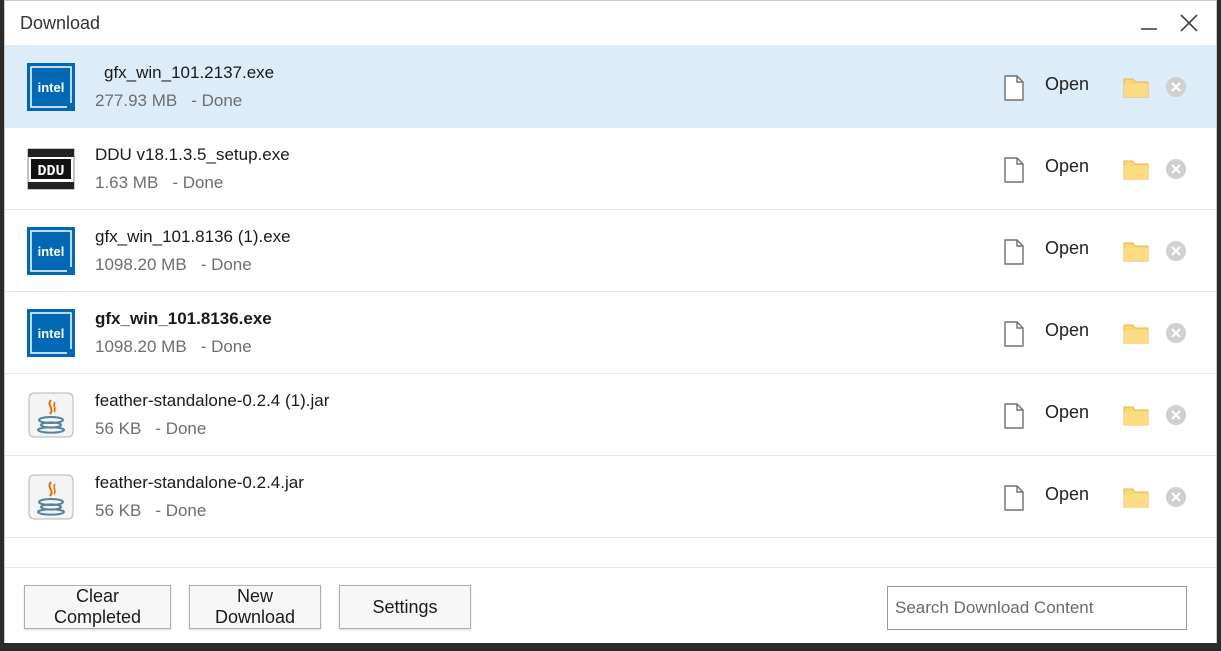  I want to click on file-name: gfx_win_101.8136 (1).exe, so click(193, 236).